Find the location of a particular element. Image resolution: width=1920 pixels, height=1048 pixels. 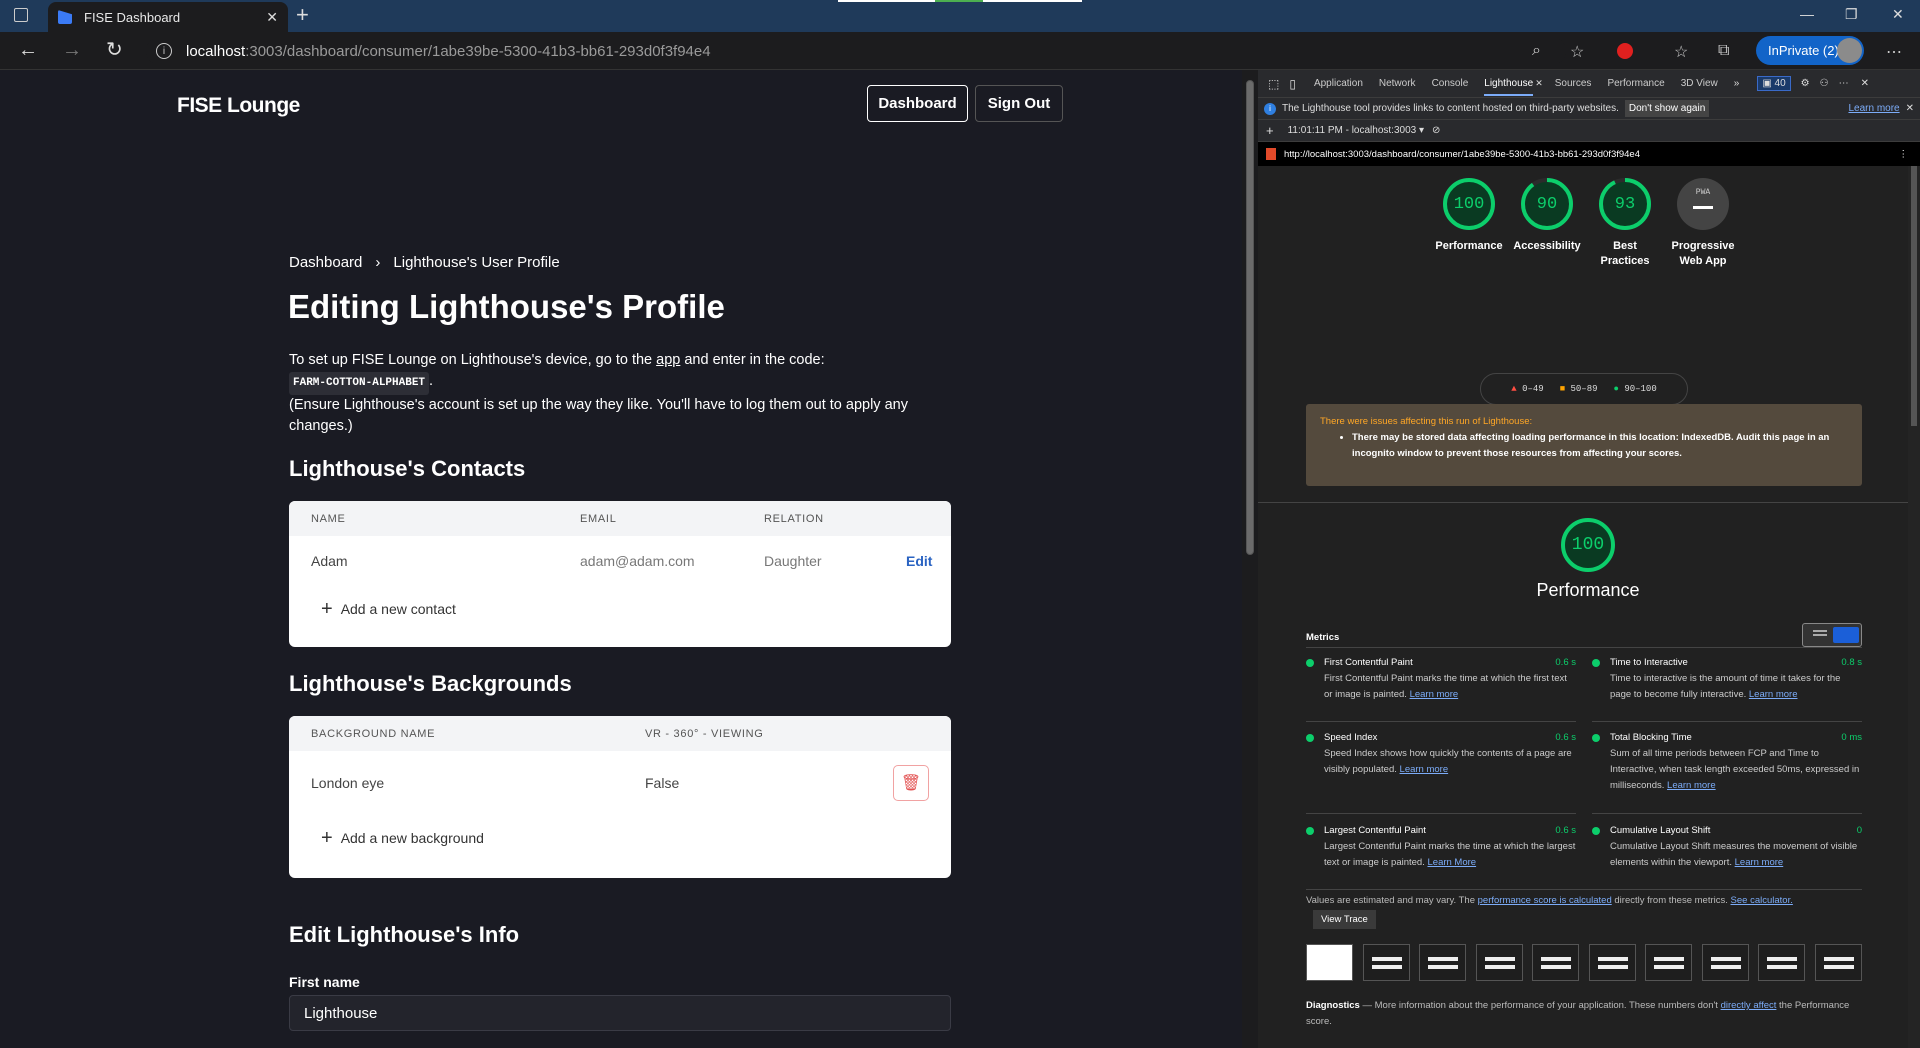

favorites-icon: ☆ is located at coordinates (1681, 52).